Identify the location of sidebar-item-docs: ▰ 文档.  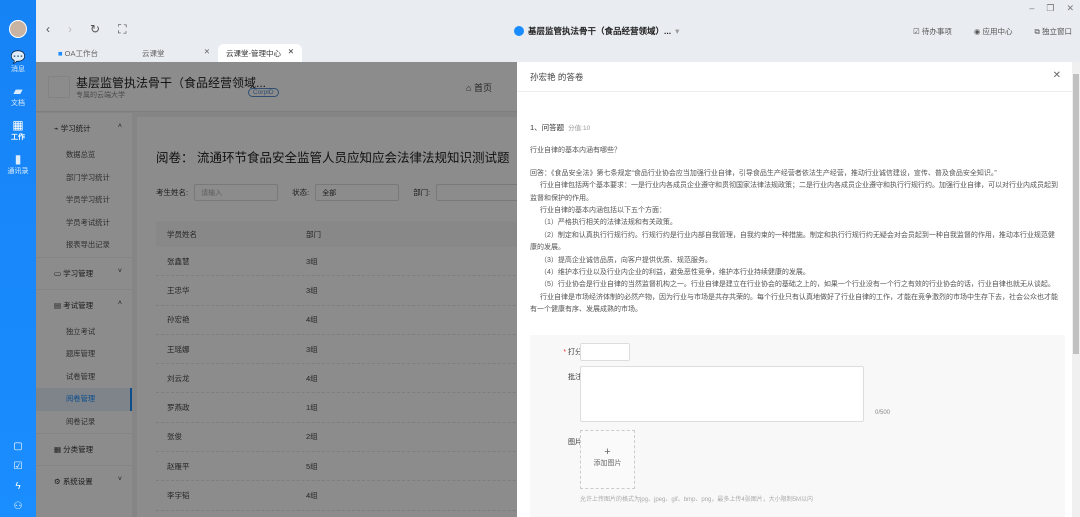
(18, 99).